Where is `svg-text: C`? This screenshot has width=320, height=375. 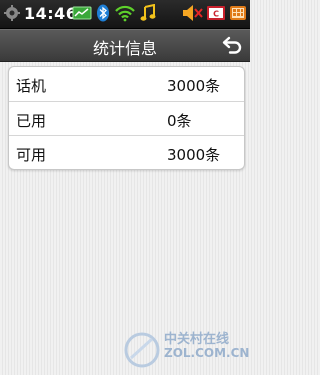 svg-text: C is located at coordinates (216, 14).